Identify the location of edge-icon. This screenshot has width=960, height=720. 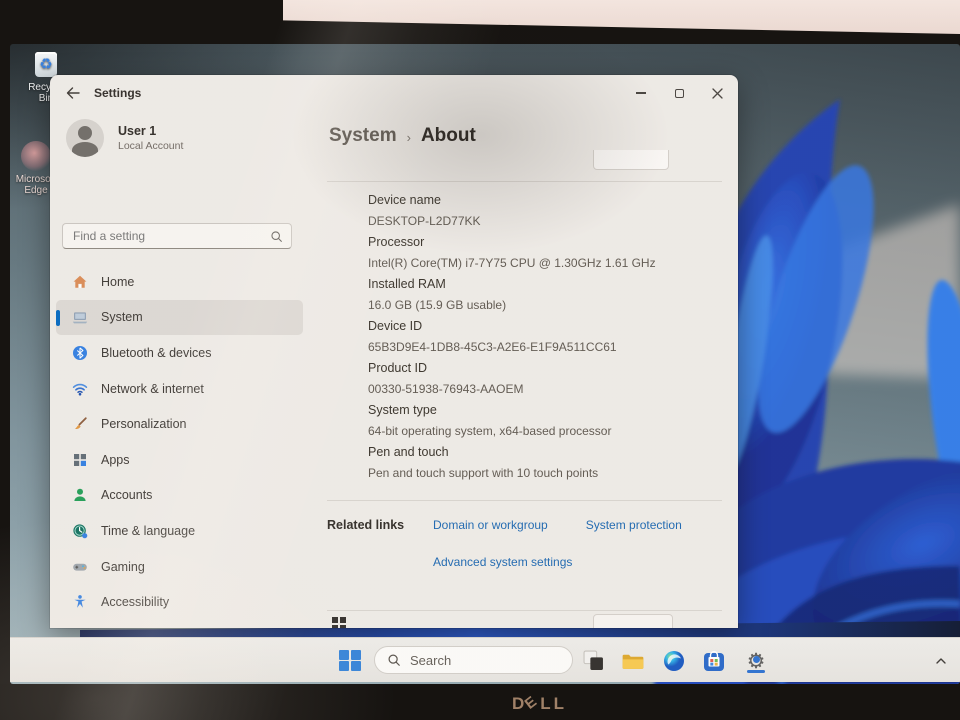
(674, 660).